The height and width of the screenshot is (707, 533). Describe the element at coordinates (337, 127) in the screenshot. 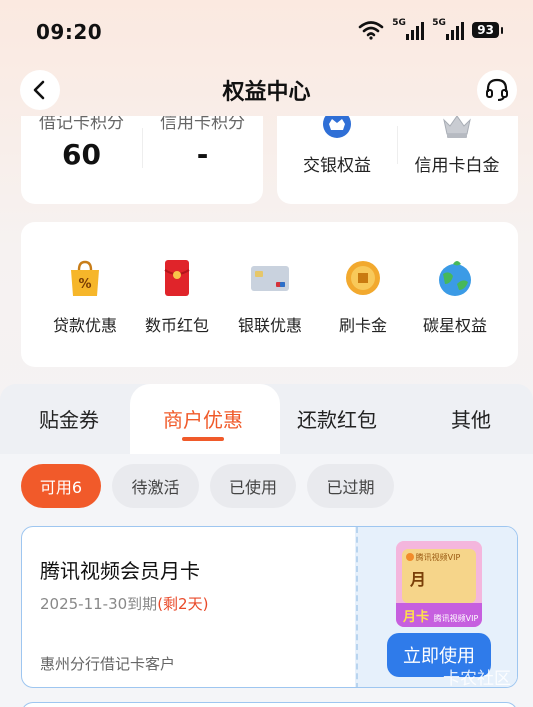

I see `shield-crown-icon` at that location.